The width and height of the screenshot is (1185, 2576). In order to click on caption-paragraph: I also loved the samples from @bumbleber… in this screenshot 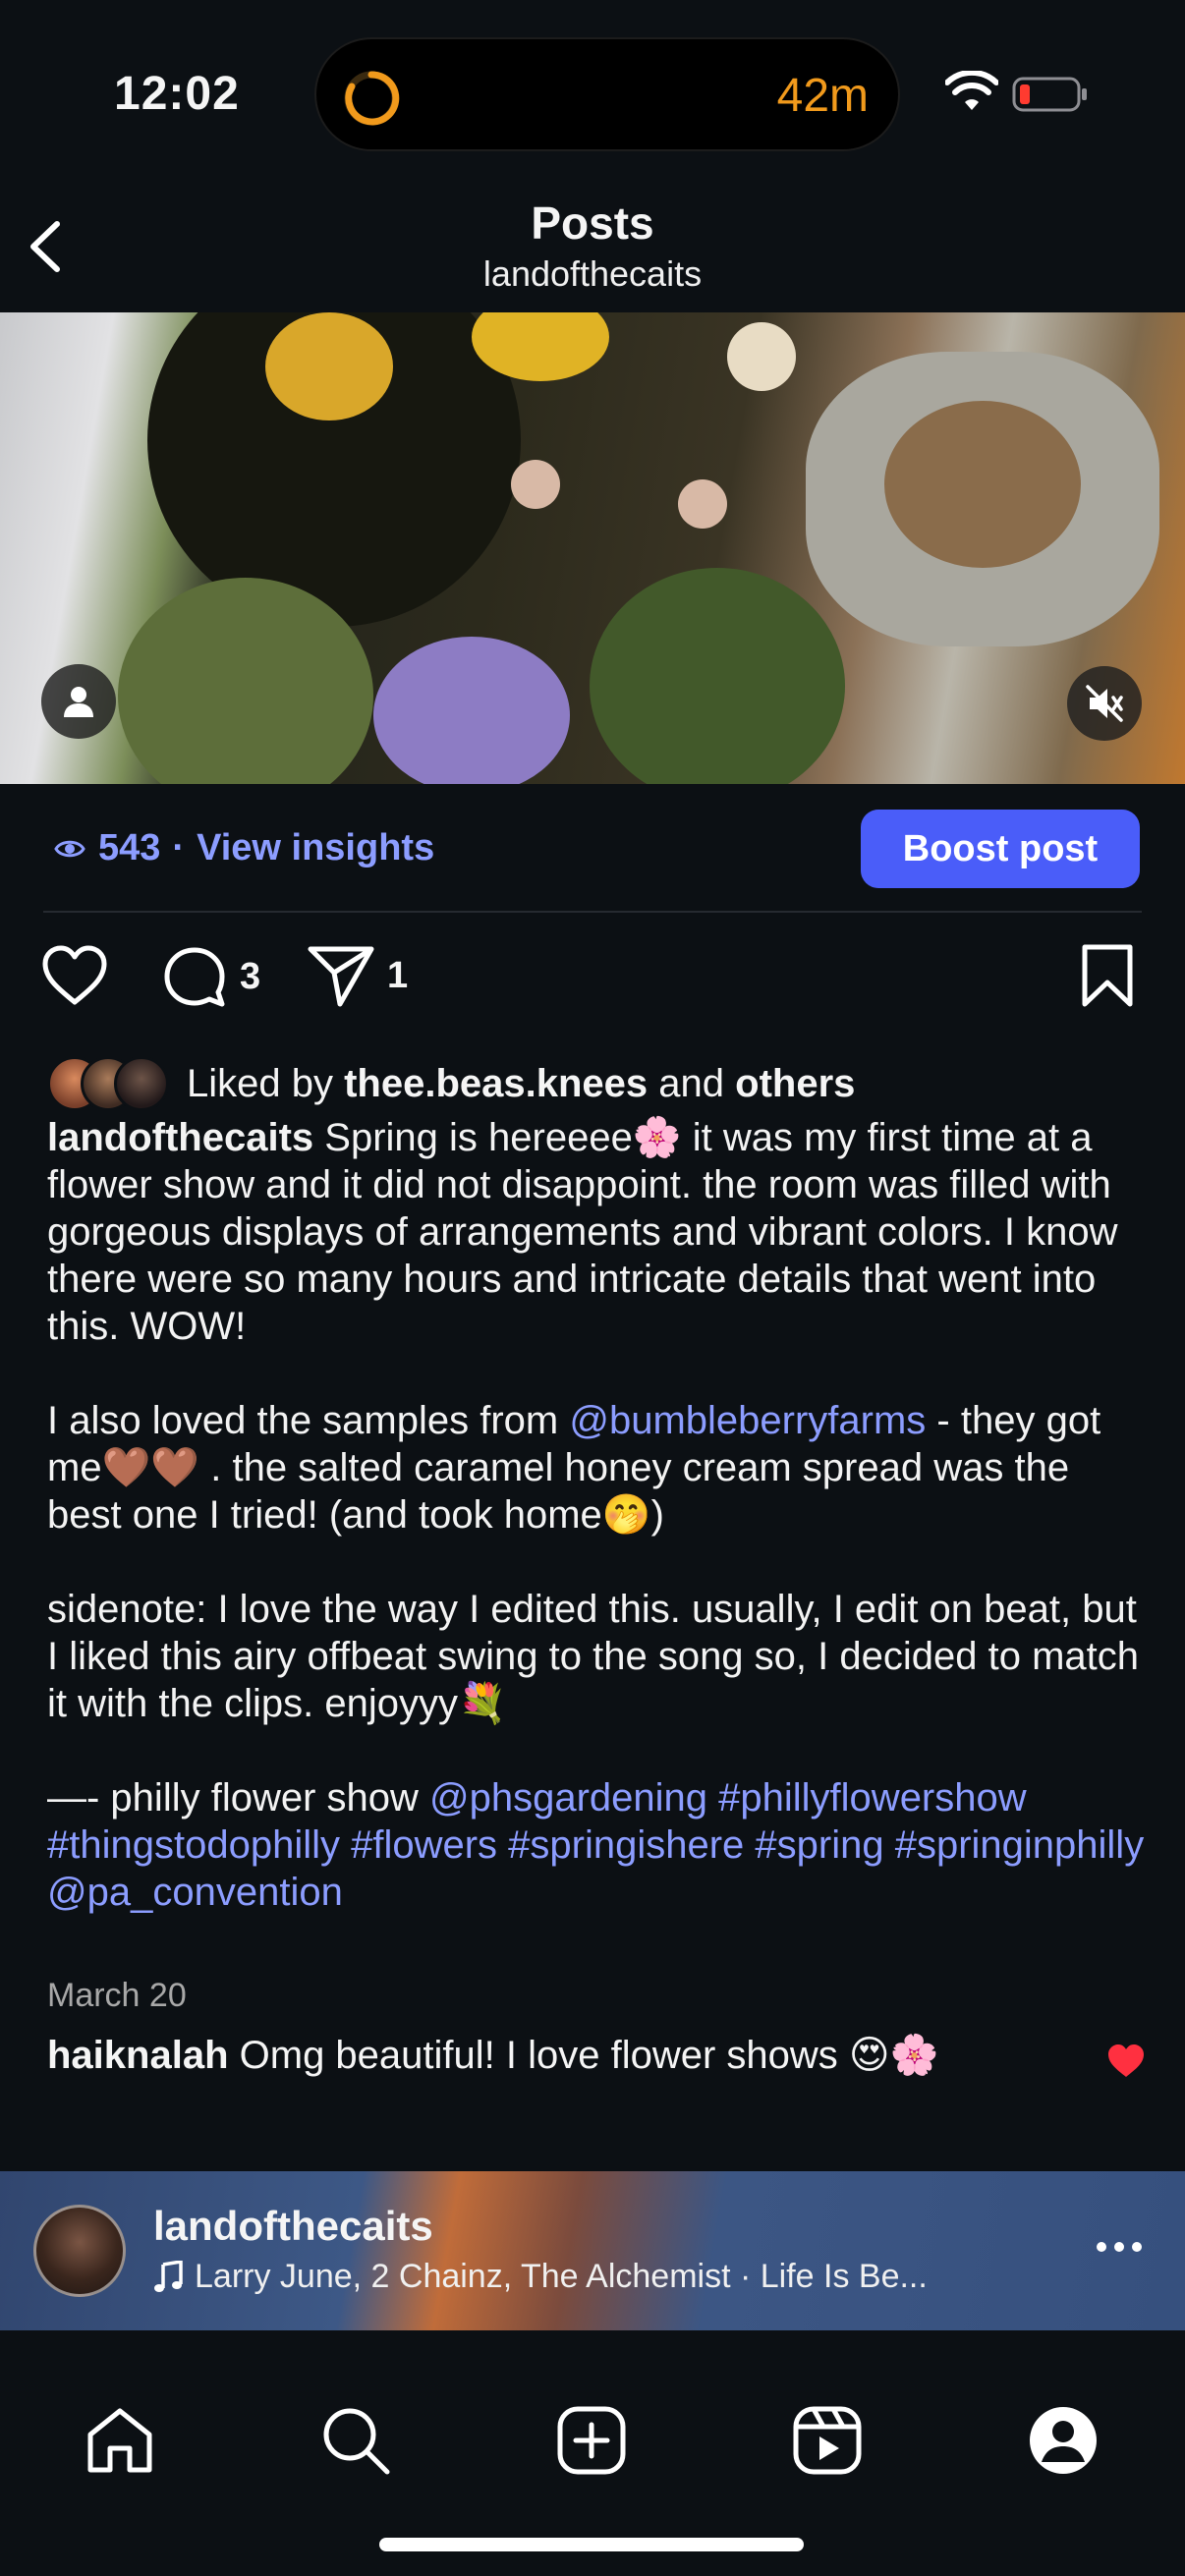, I will do `click(598, 1468)`.